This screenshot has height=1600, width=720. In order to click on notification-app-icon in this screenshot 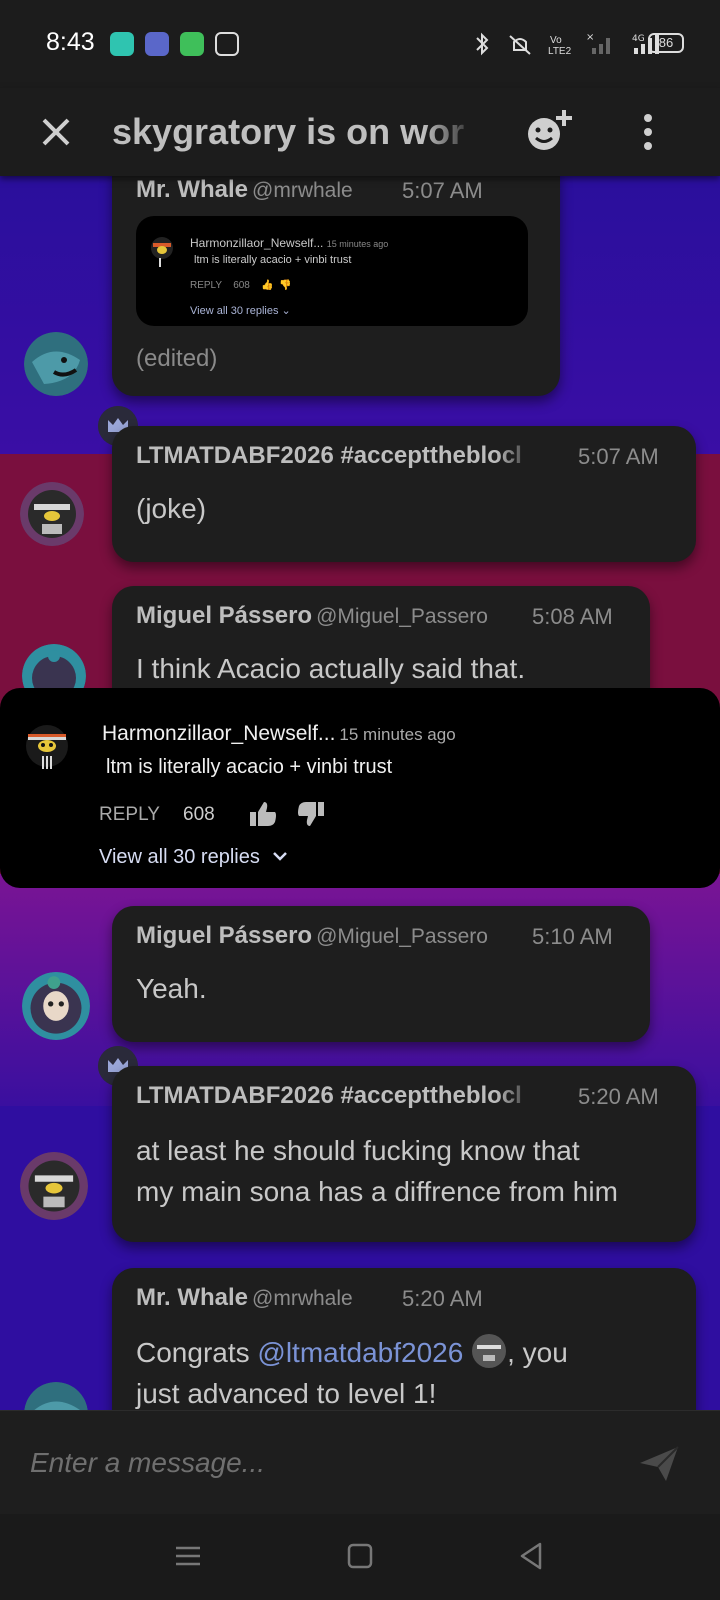, I will do `click(122, 44)`.